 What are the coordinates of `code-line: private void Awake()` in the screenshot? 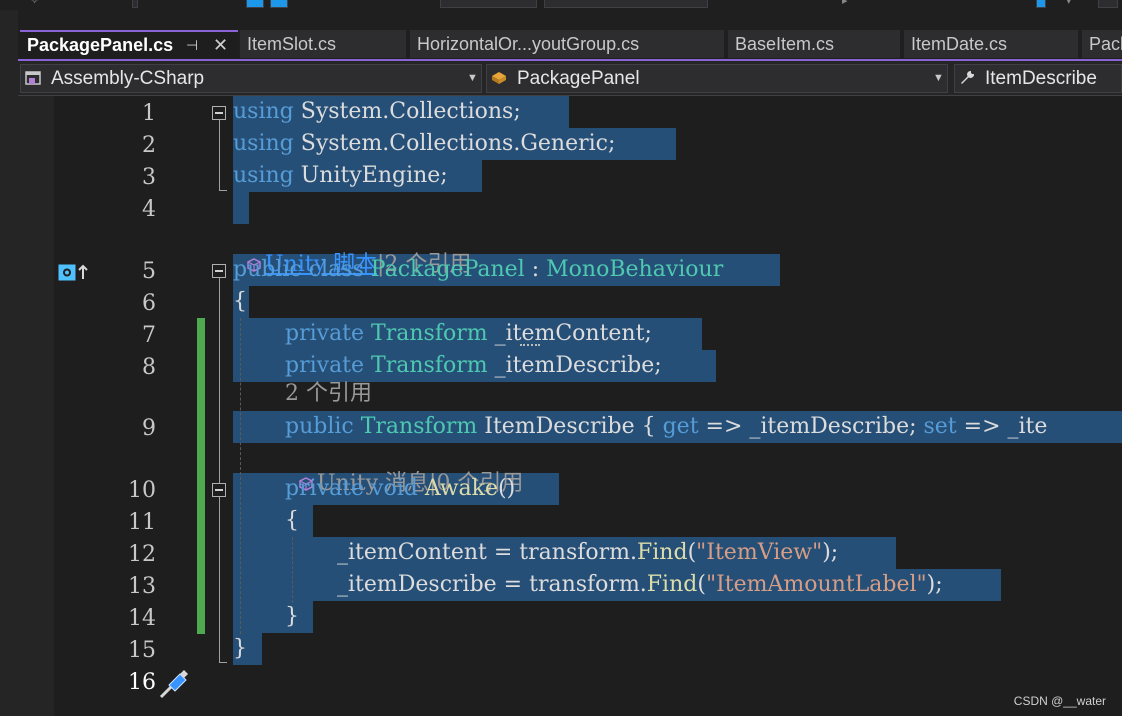 It's located at (400, 488).